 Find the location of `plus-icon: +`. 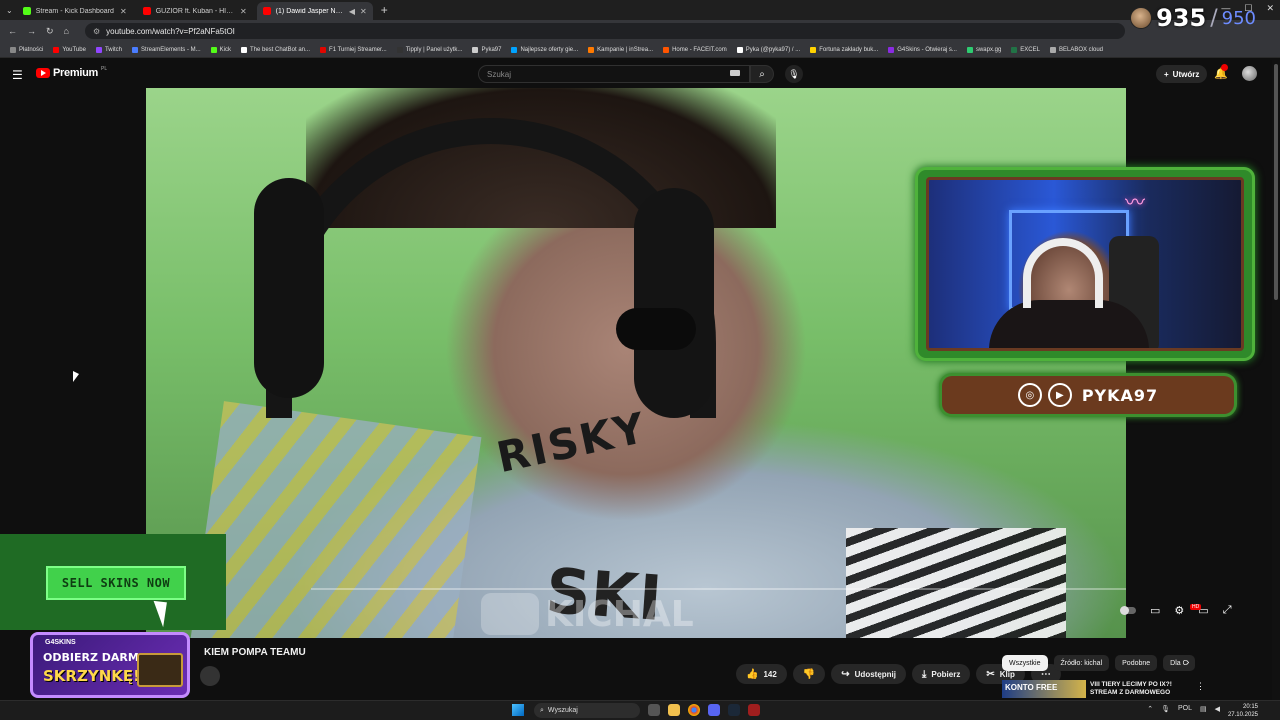

plus-icon: + is located at coordinates (384, 10).